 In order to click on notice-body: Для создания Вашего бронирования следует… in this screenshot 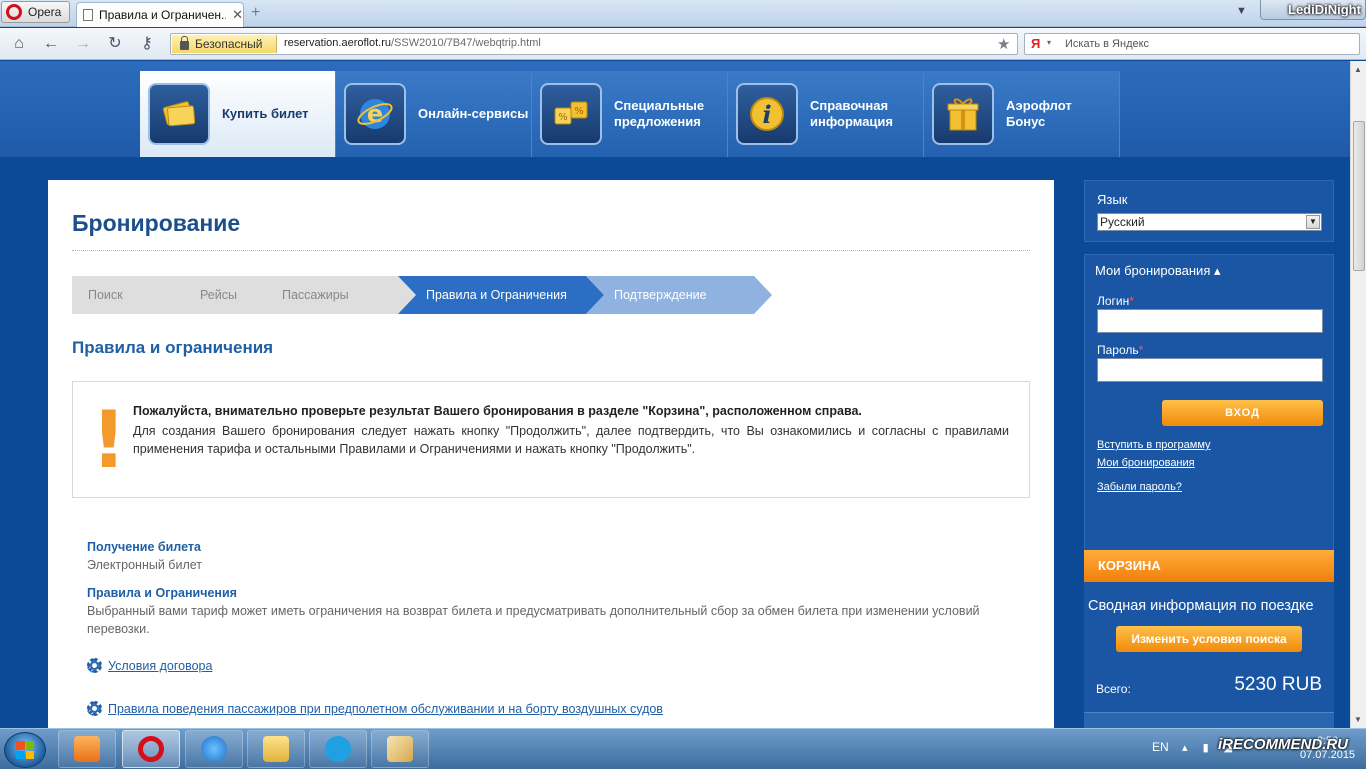, I will do `click(571, 440)`.